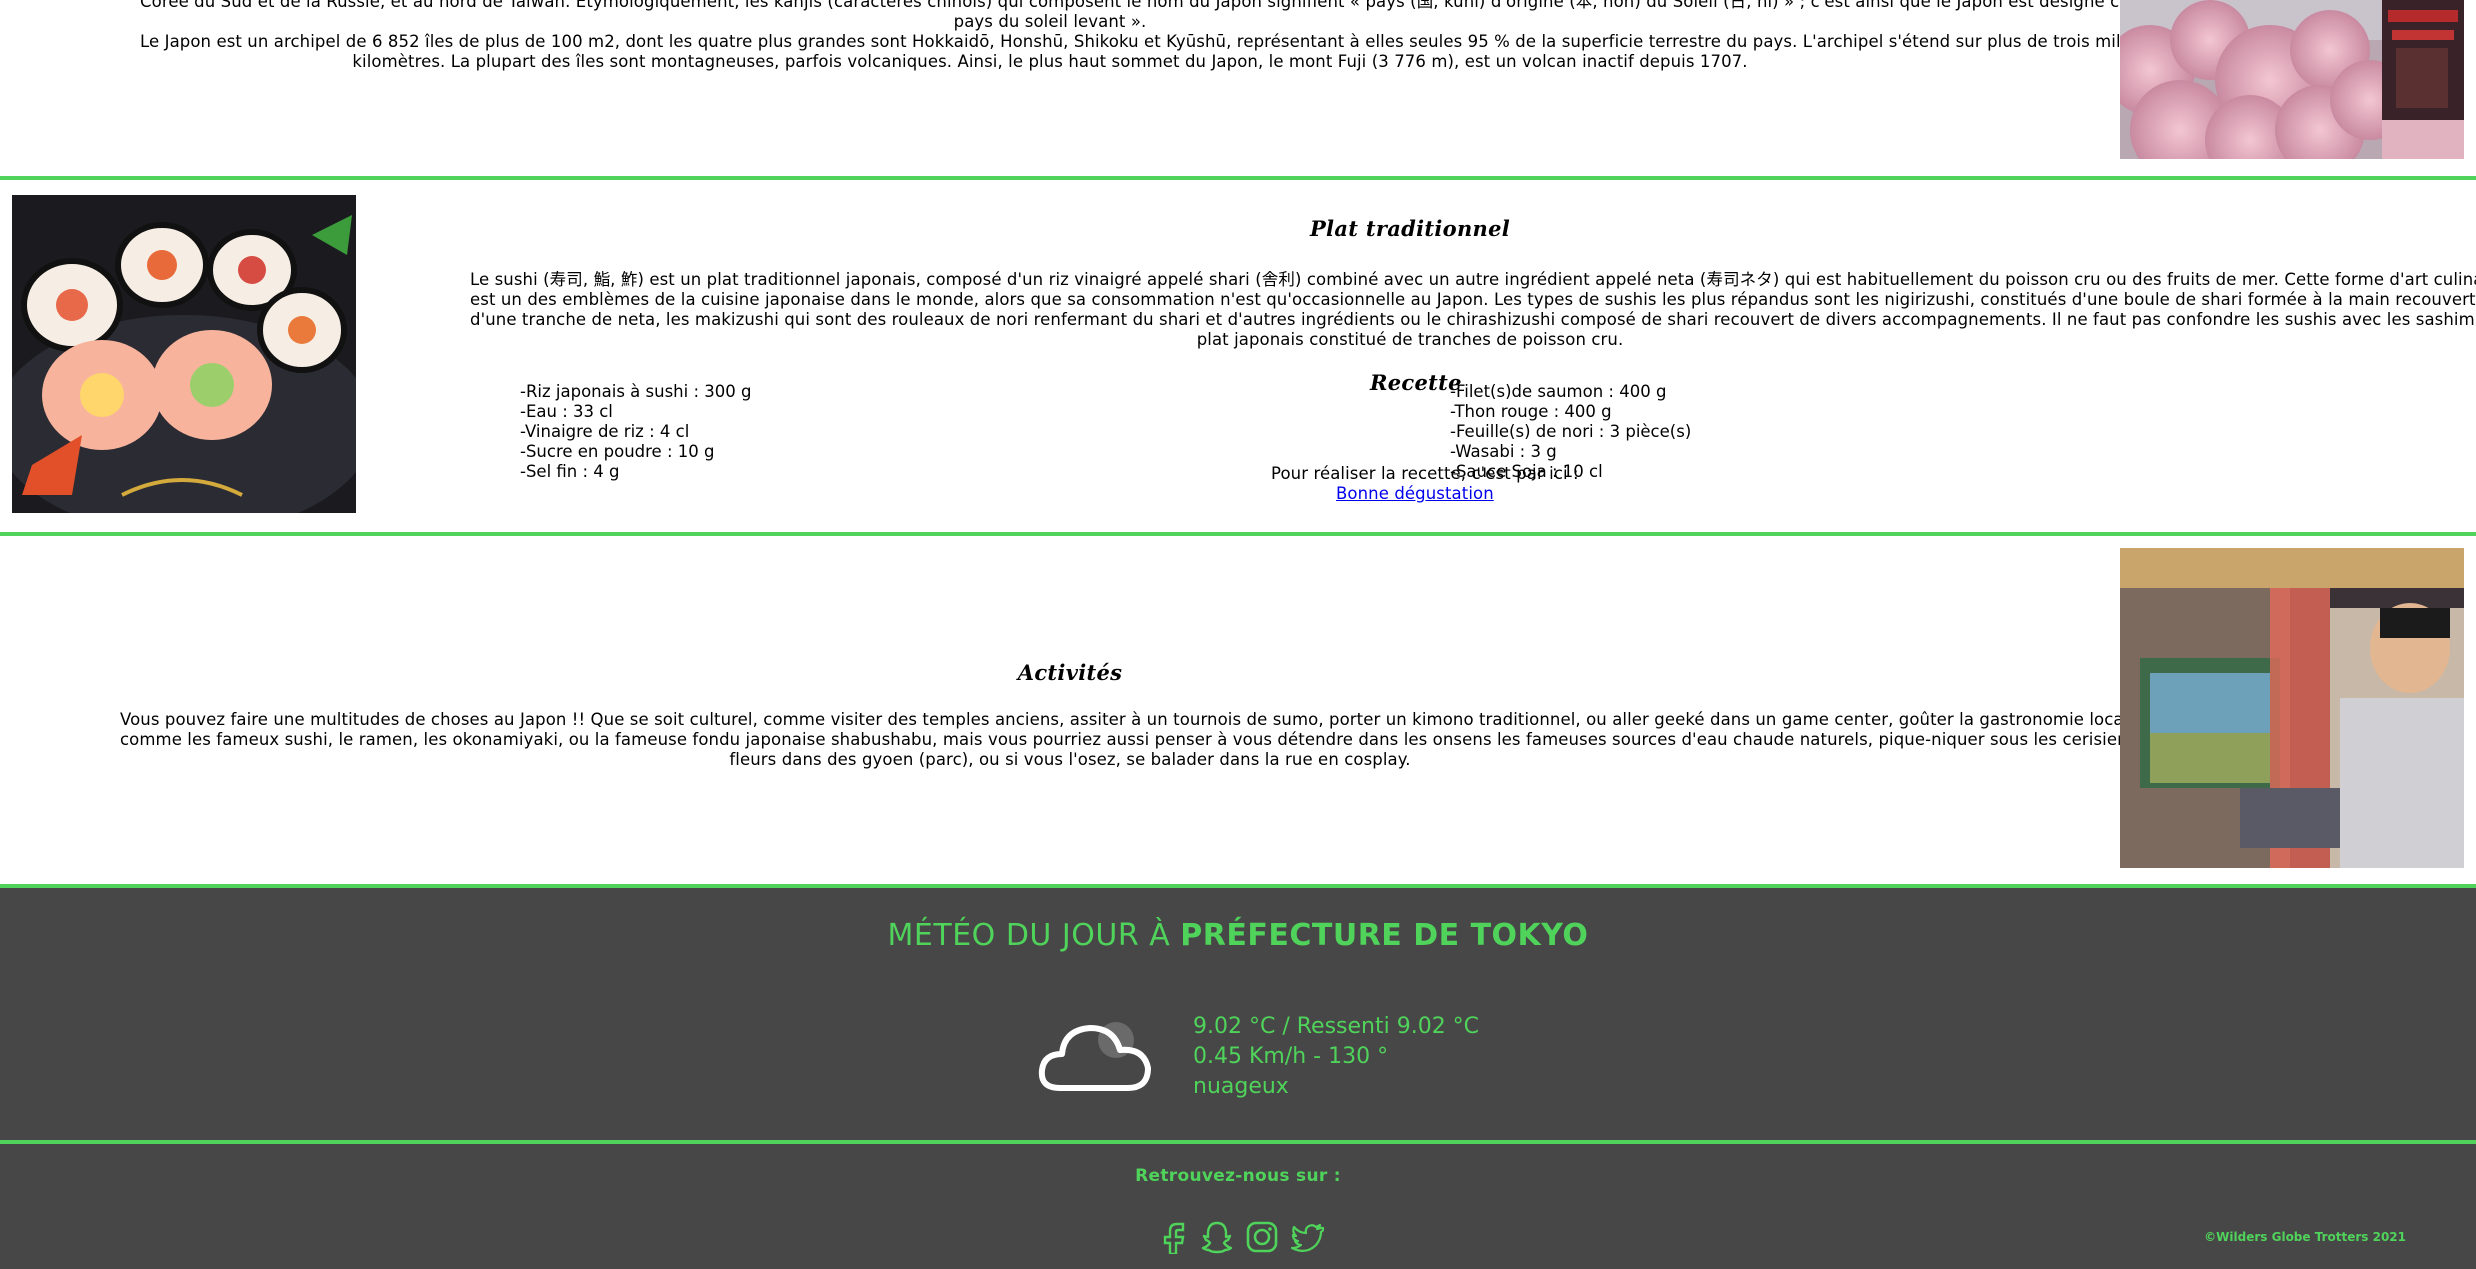  I want to click on activites-title: Activités, so click(1070, 672).